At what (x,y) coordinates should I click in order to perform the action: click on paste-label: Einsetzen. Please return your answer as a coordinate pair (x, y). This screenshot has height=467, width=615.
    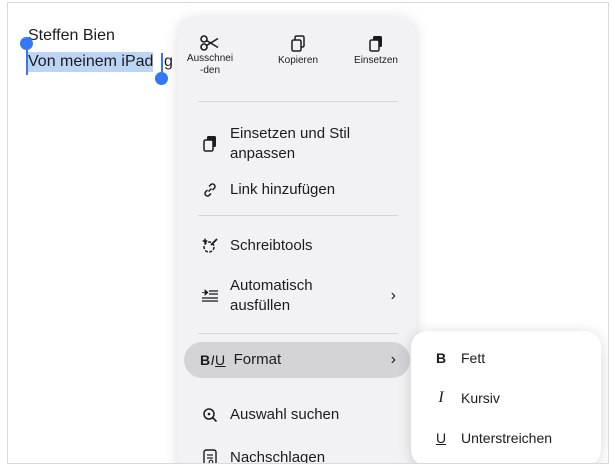
    Looking at the image, I should click on (376, 60).